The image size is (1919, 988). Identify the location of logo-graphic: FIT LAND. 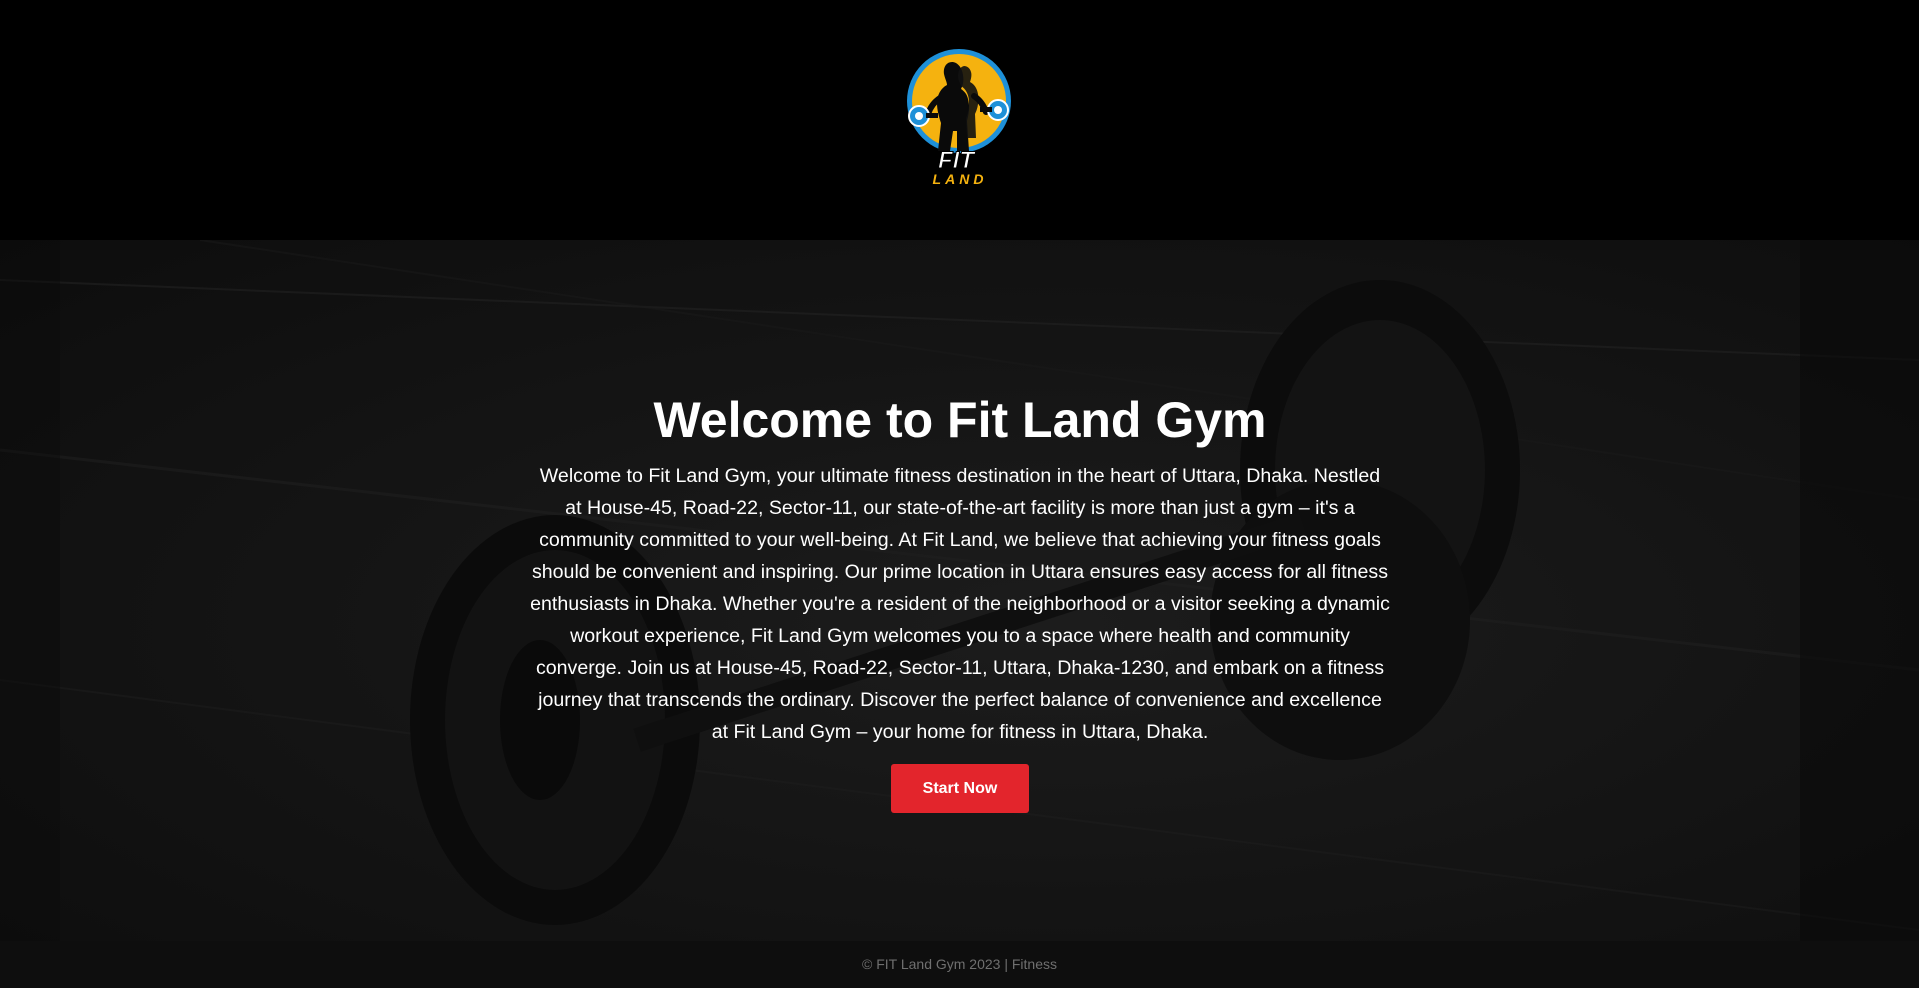
(959, 118).